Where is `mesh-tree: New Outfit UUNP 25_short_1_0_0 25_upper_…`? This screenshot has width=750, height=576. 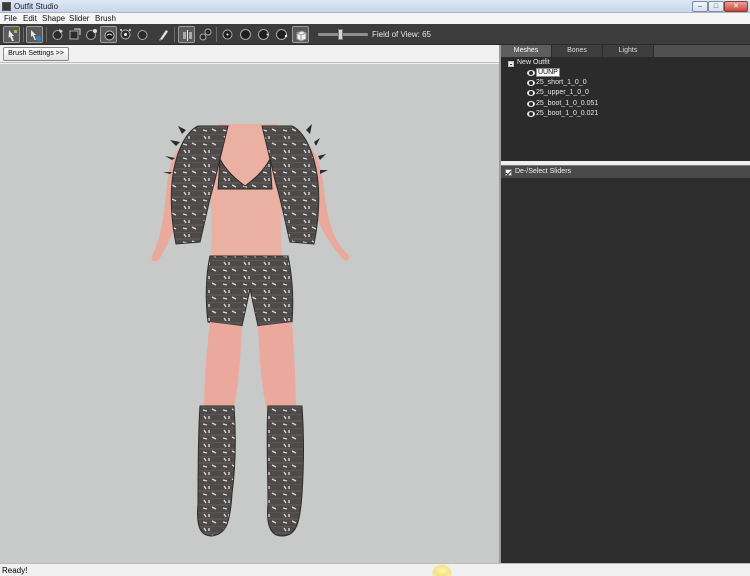 mesh-tree: New Outfit UUNP 25_short_1_0_0 25_upper_… is located at coordinates (625, 109).